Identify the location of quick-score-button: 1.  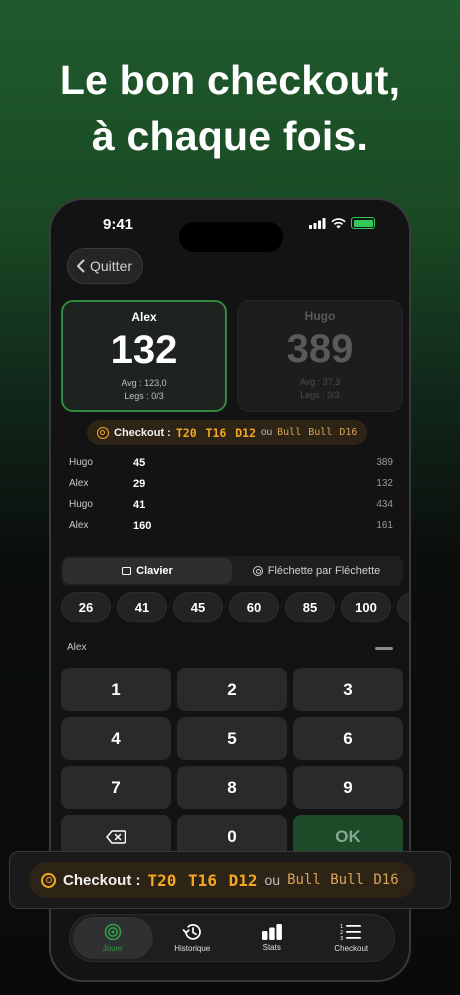
(403, 607).